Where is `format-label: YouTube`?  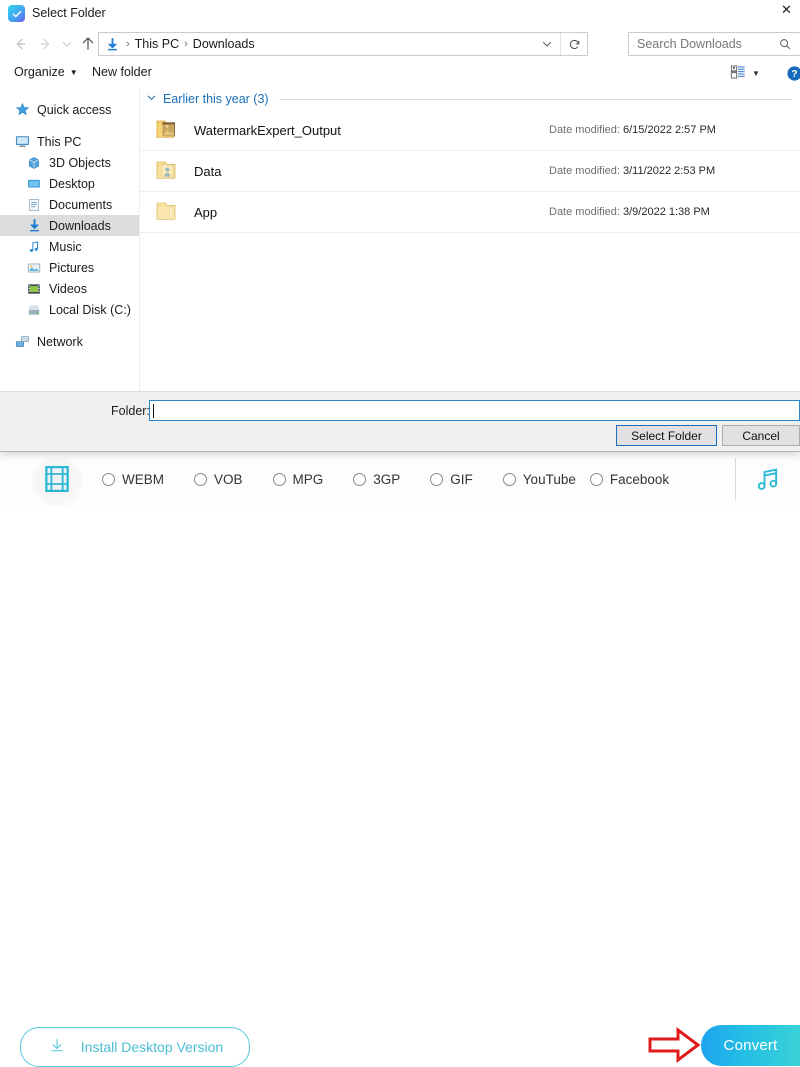 format-label: YouTube is located at coordinates (549, 479).